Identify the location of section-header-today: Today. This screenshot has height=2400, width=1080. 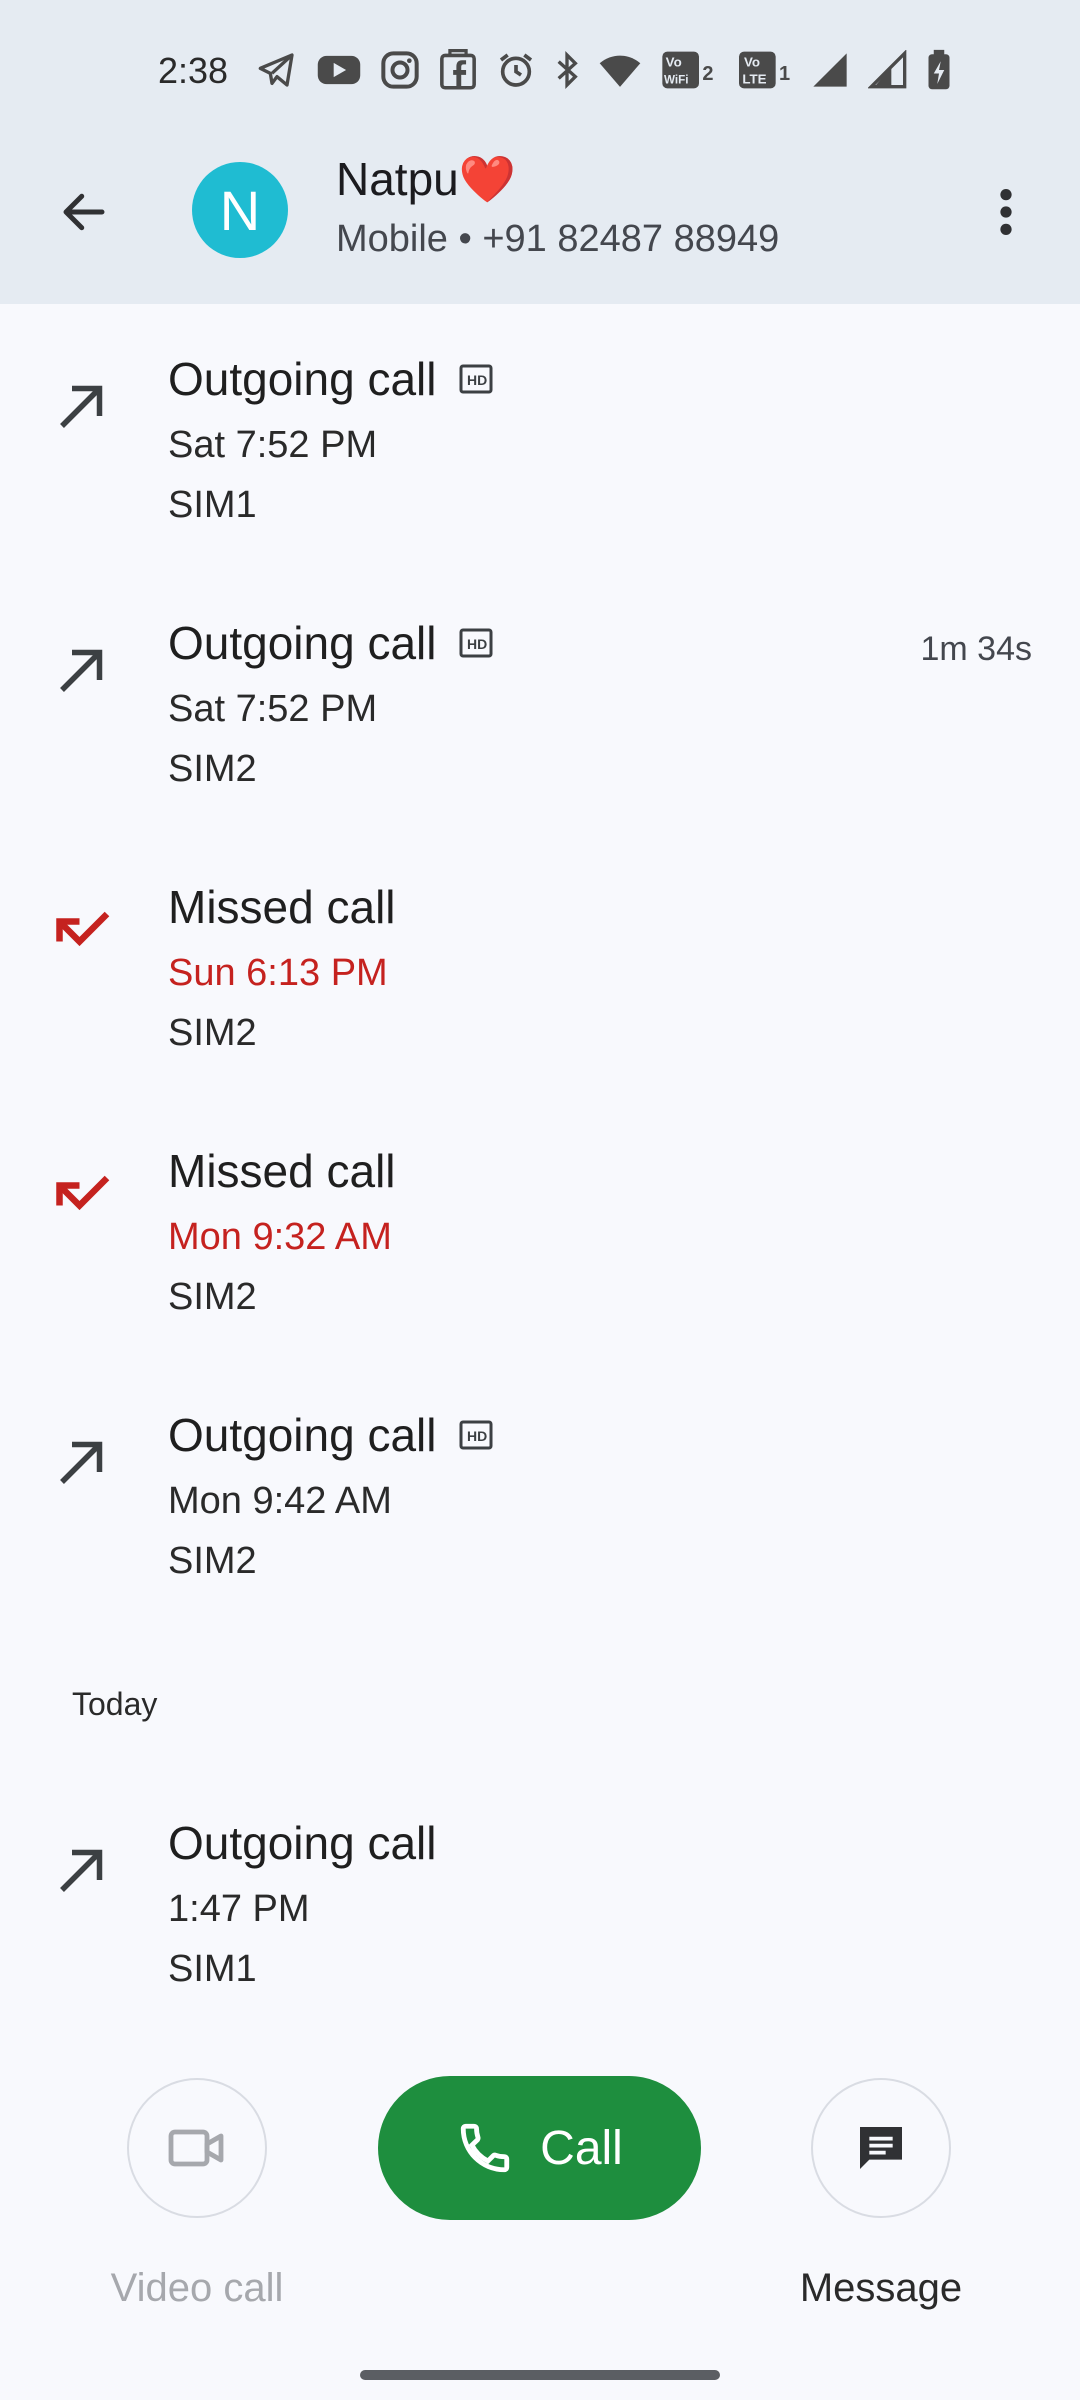
(115, 1704).